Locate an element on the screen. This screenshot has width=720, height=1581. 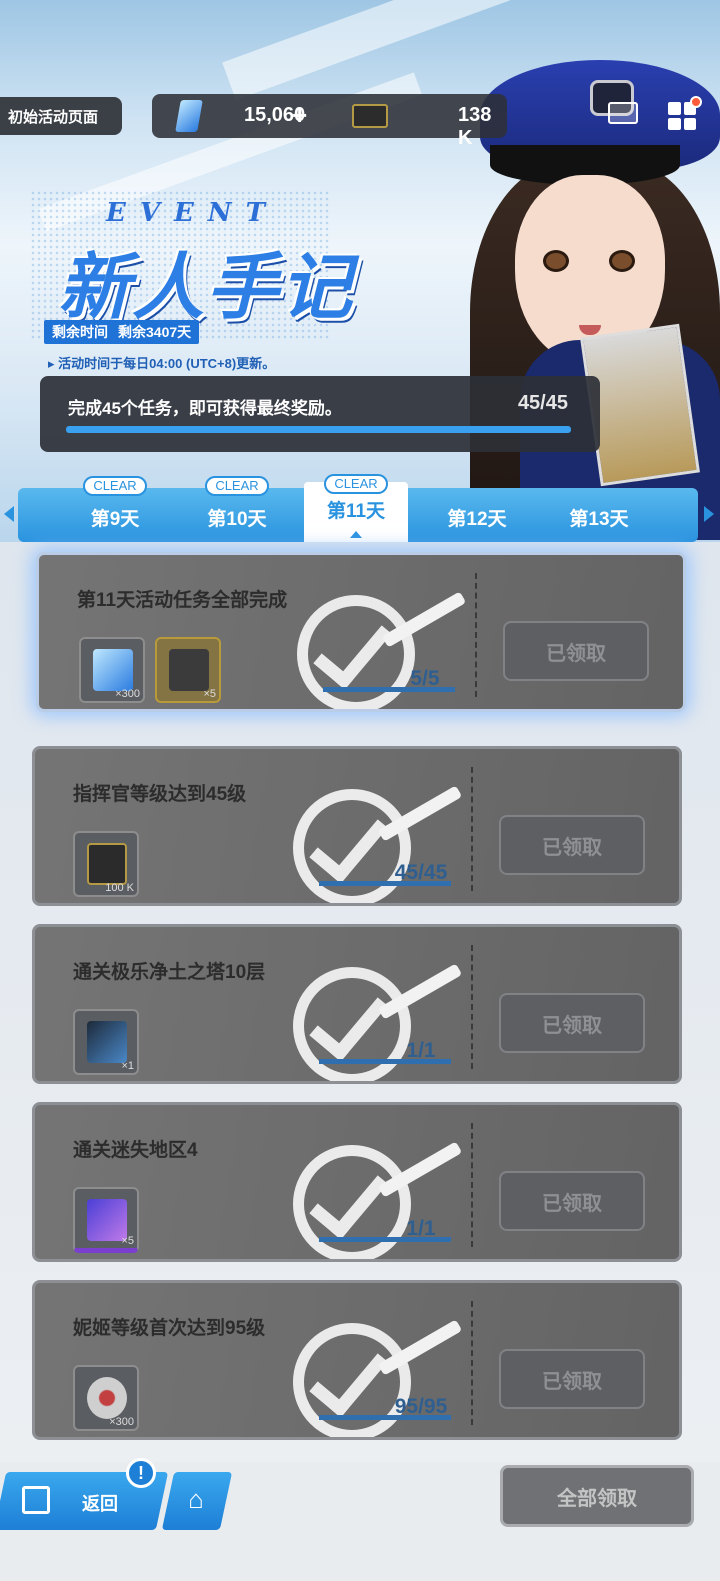
notification-dot is located at coordinates (696, 102).